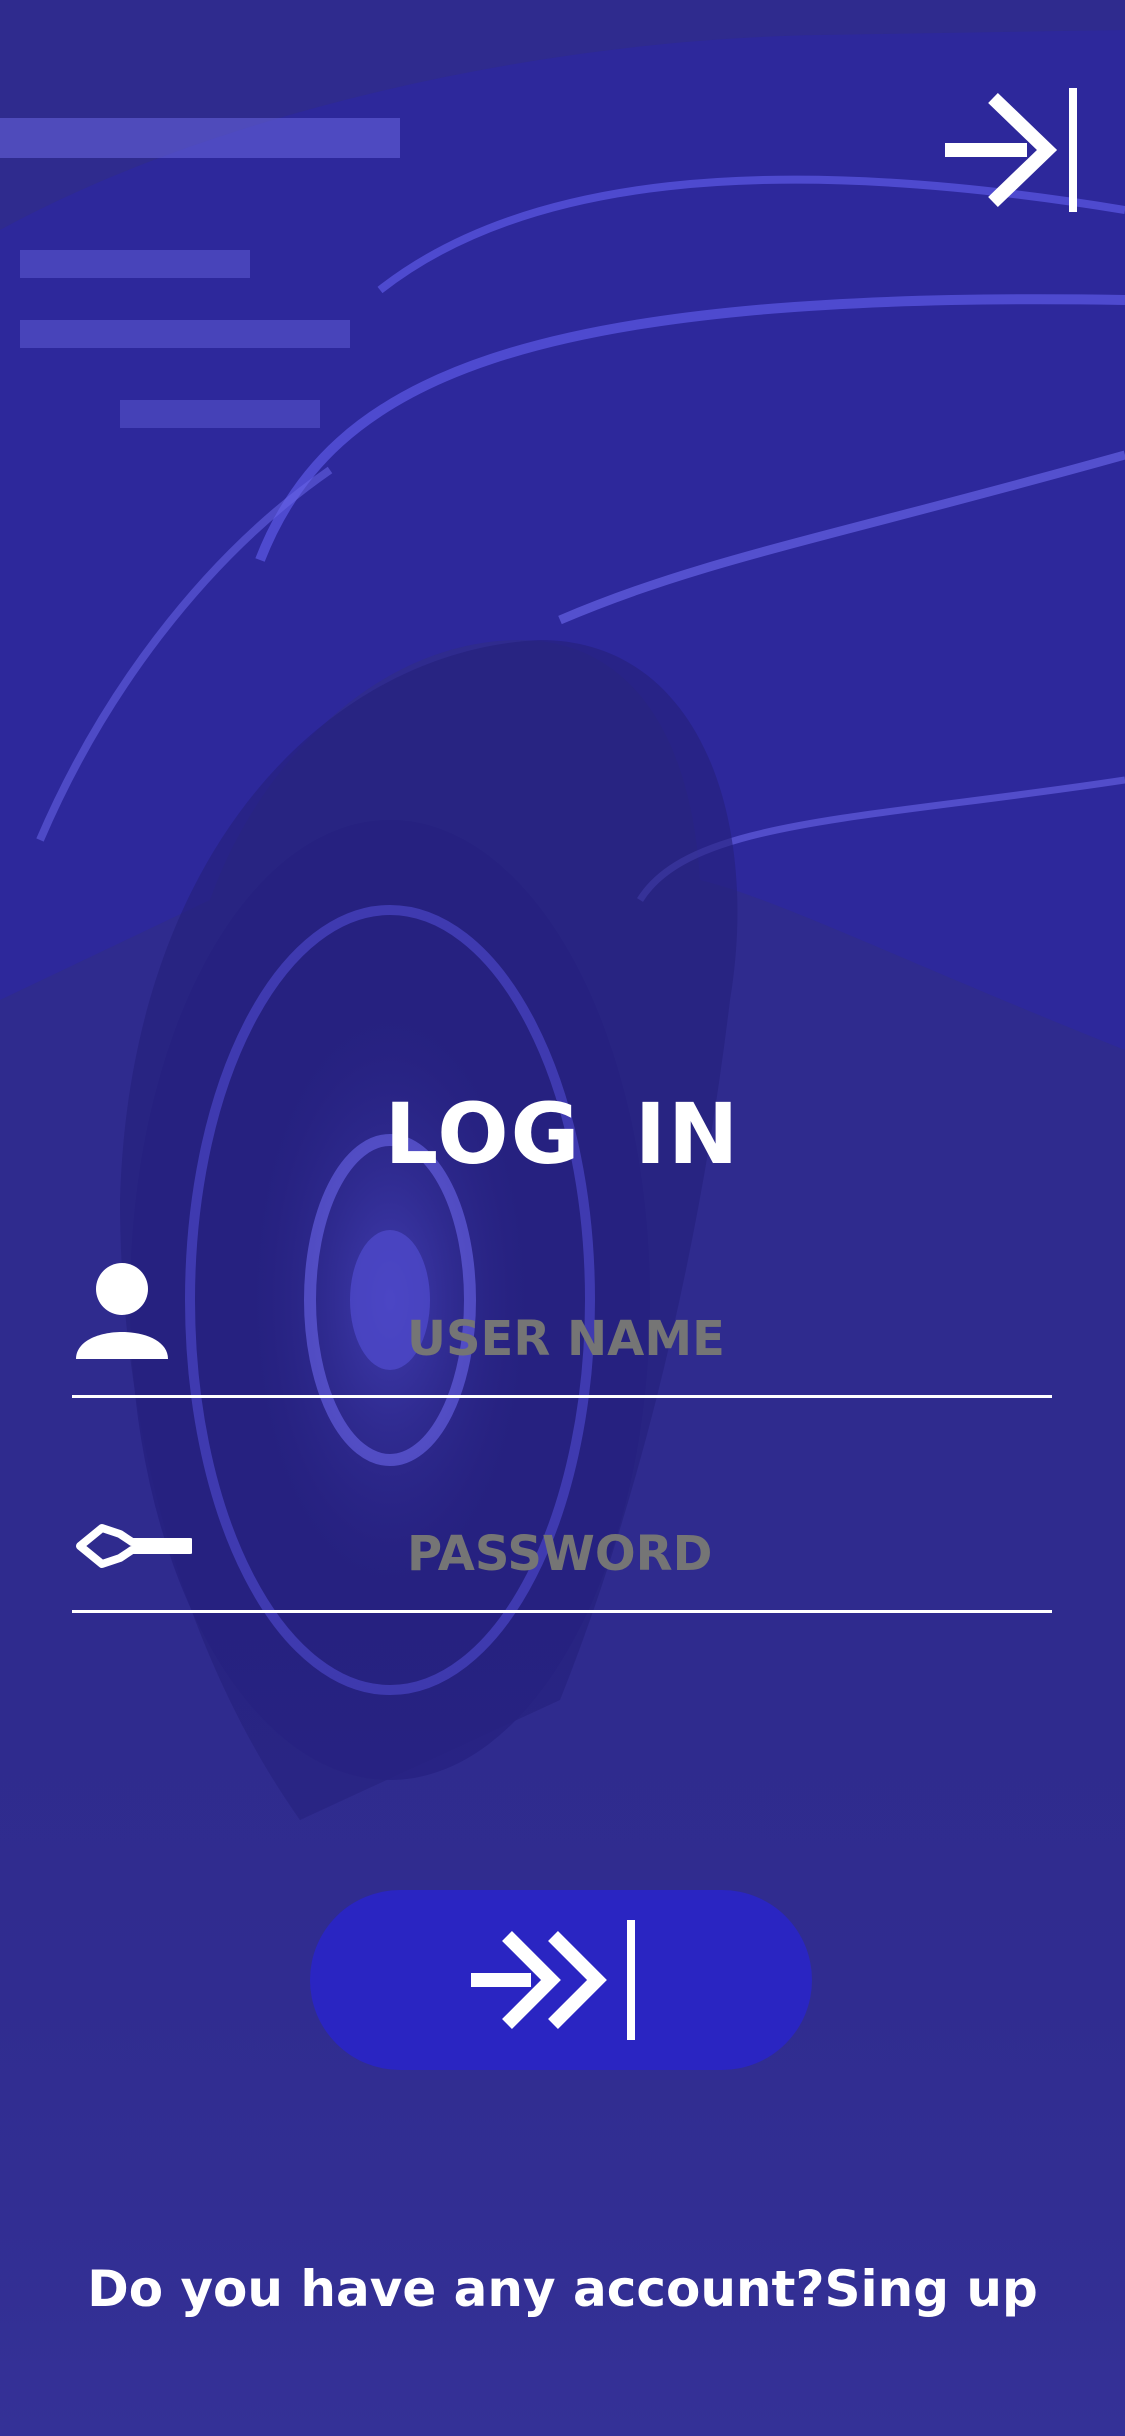 This screenshot has height=2436, width=1125. What do you see at coordinates (707, 1339) in the screenshot?
I see `username-input` at bounding box center [707, 1339].